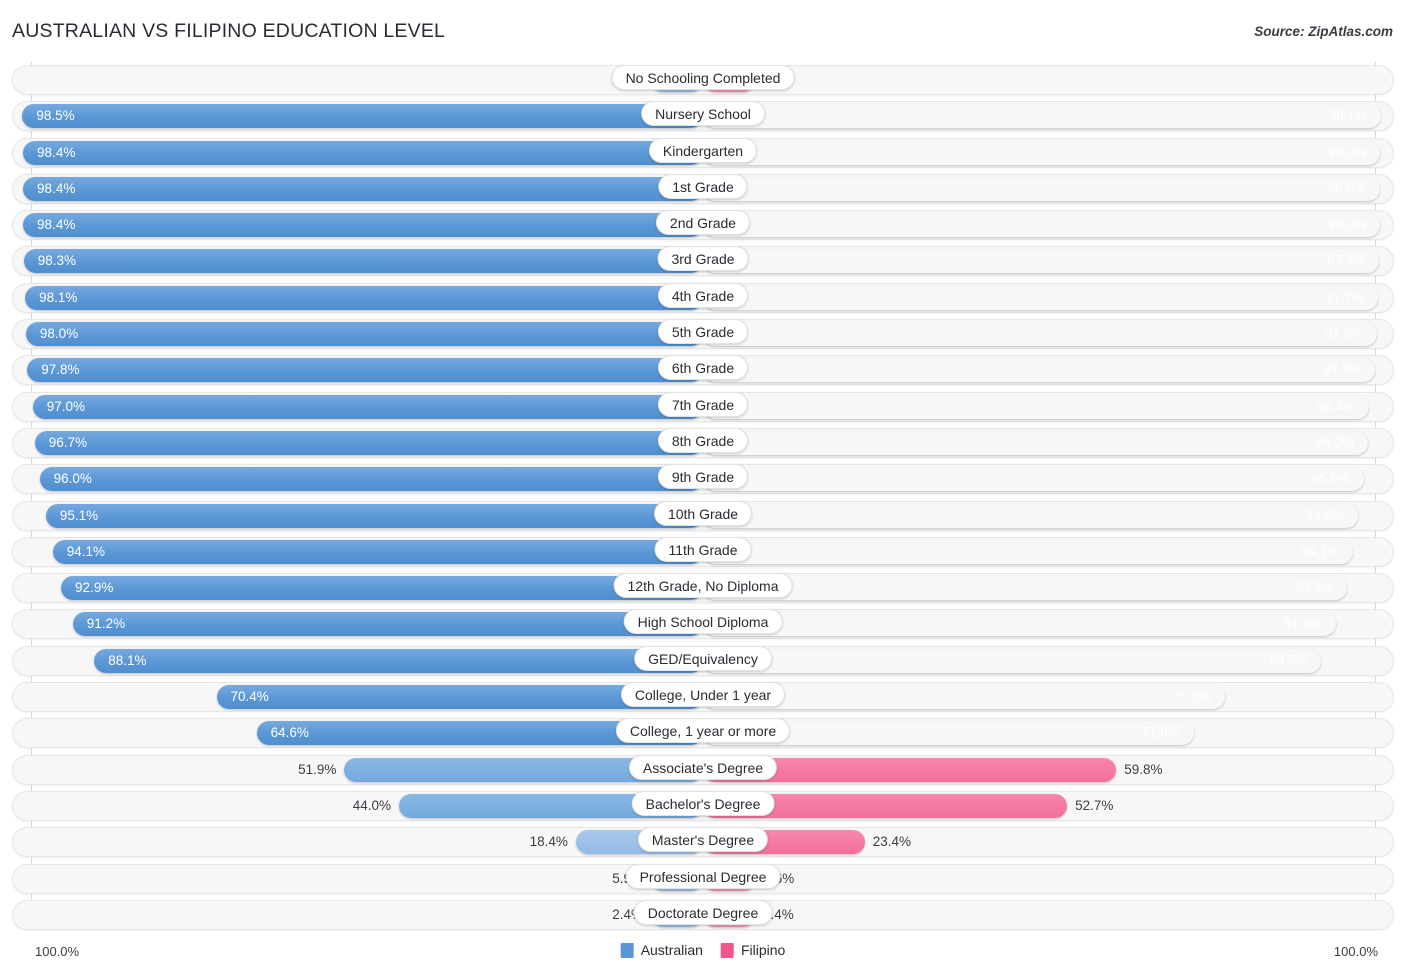 This screenshot has width=1406, height=975. I want to click on chart-row: 98.1% 97.7% 4th Grade, so click(703, 298).